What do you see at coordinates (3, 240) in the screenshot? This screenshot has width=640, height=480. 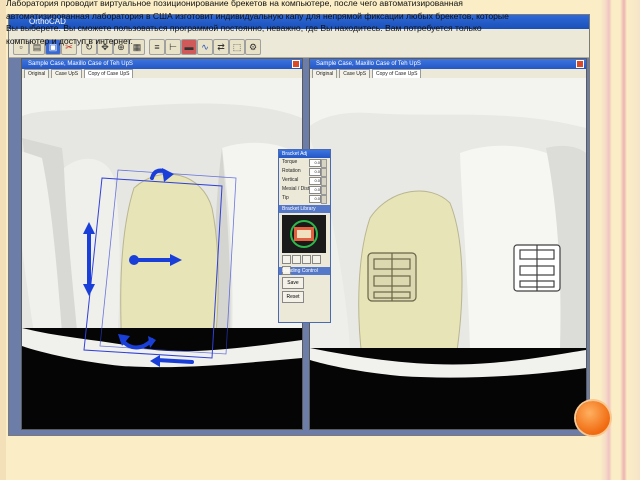 I see `decorative-left-stripe` at bounding box center [3, 240].